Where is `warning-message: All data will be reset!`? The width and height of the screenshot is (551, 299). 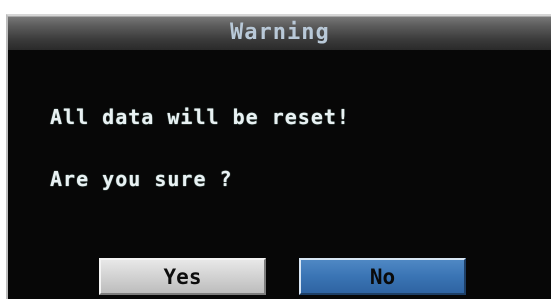
warning-message: All data will be reset! is located at coordinates (200, 117).